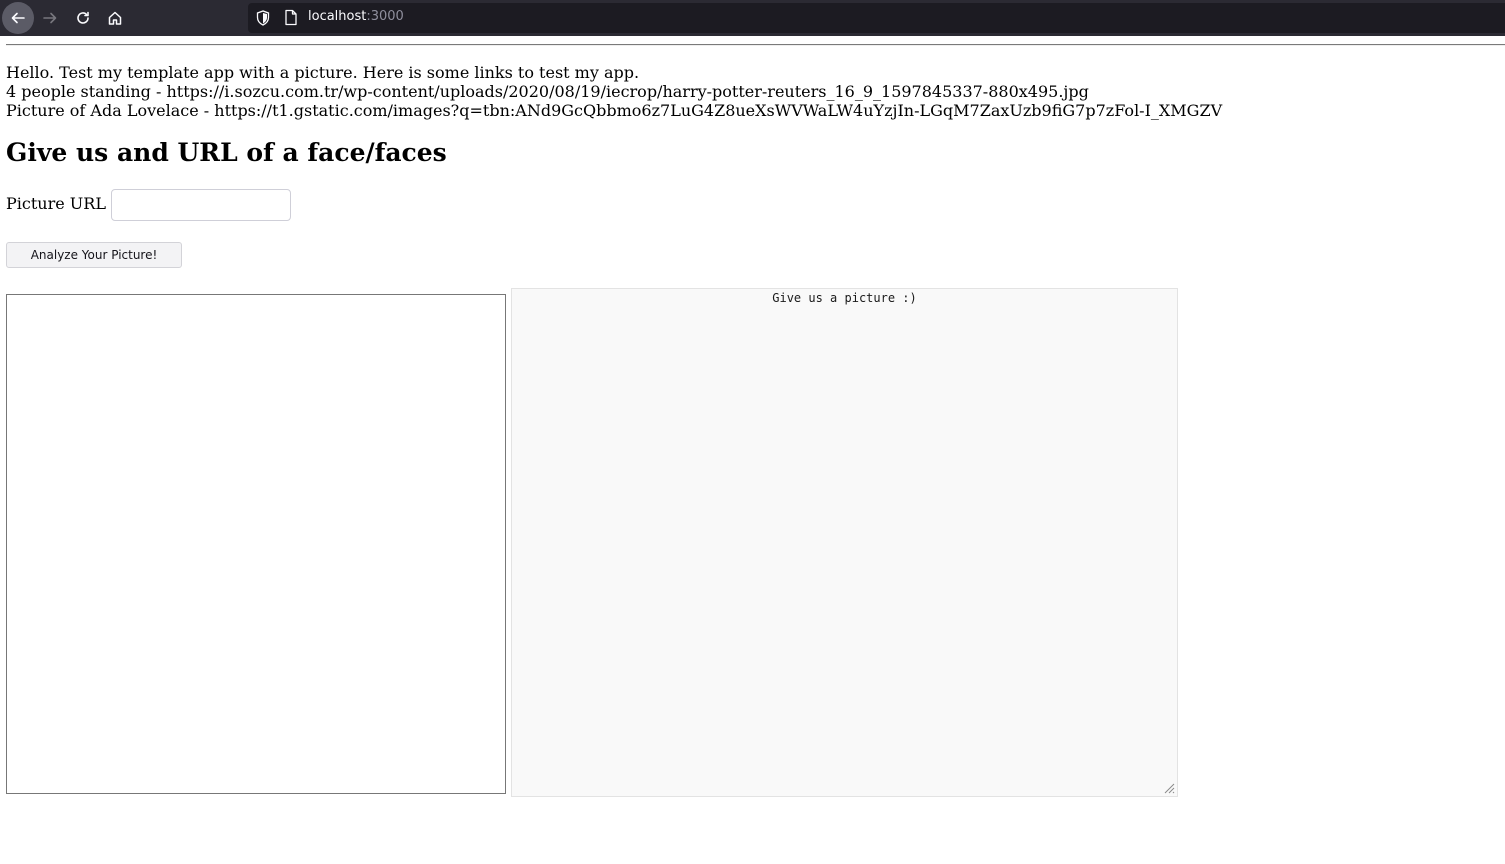 The height and width of the screenshot is (864, 1505). Describe the element at coordinates (94, 255) in the screenshot. I see `analyze-button: Analyze Your Picture!` at that location.